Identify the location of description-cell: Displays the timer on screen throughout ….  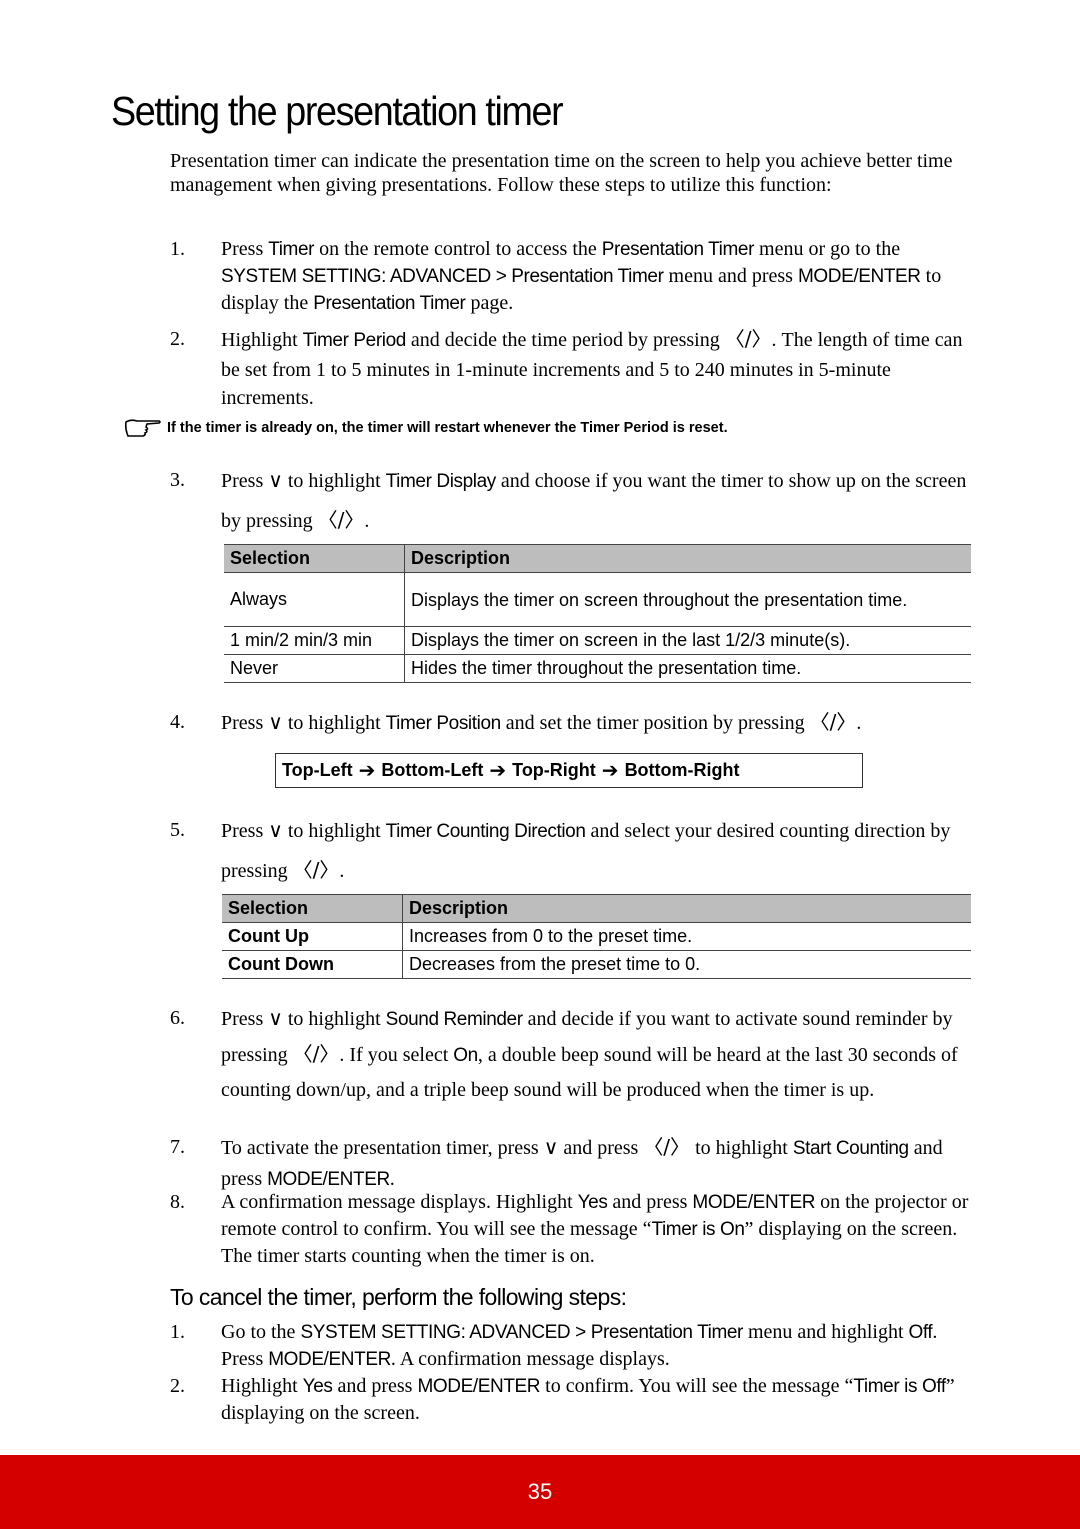
(687, 599).